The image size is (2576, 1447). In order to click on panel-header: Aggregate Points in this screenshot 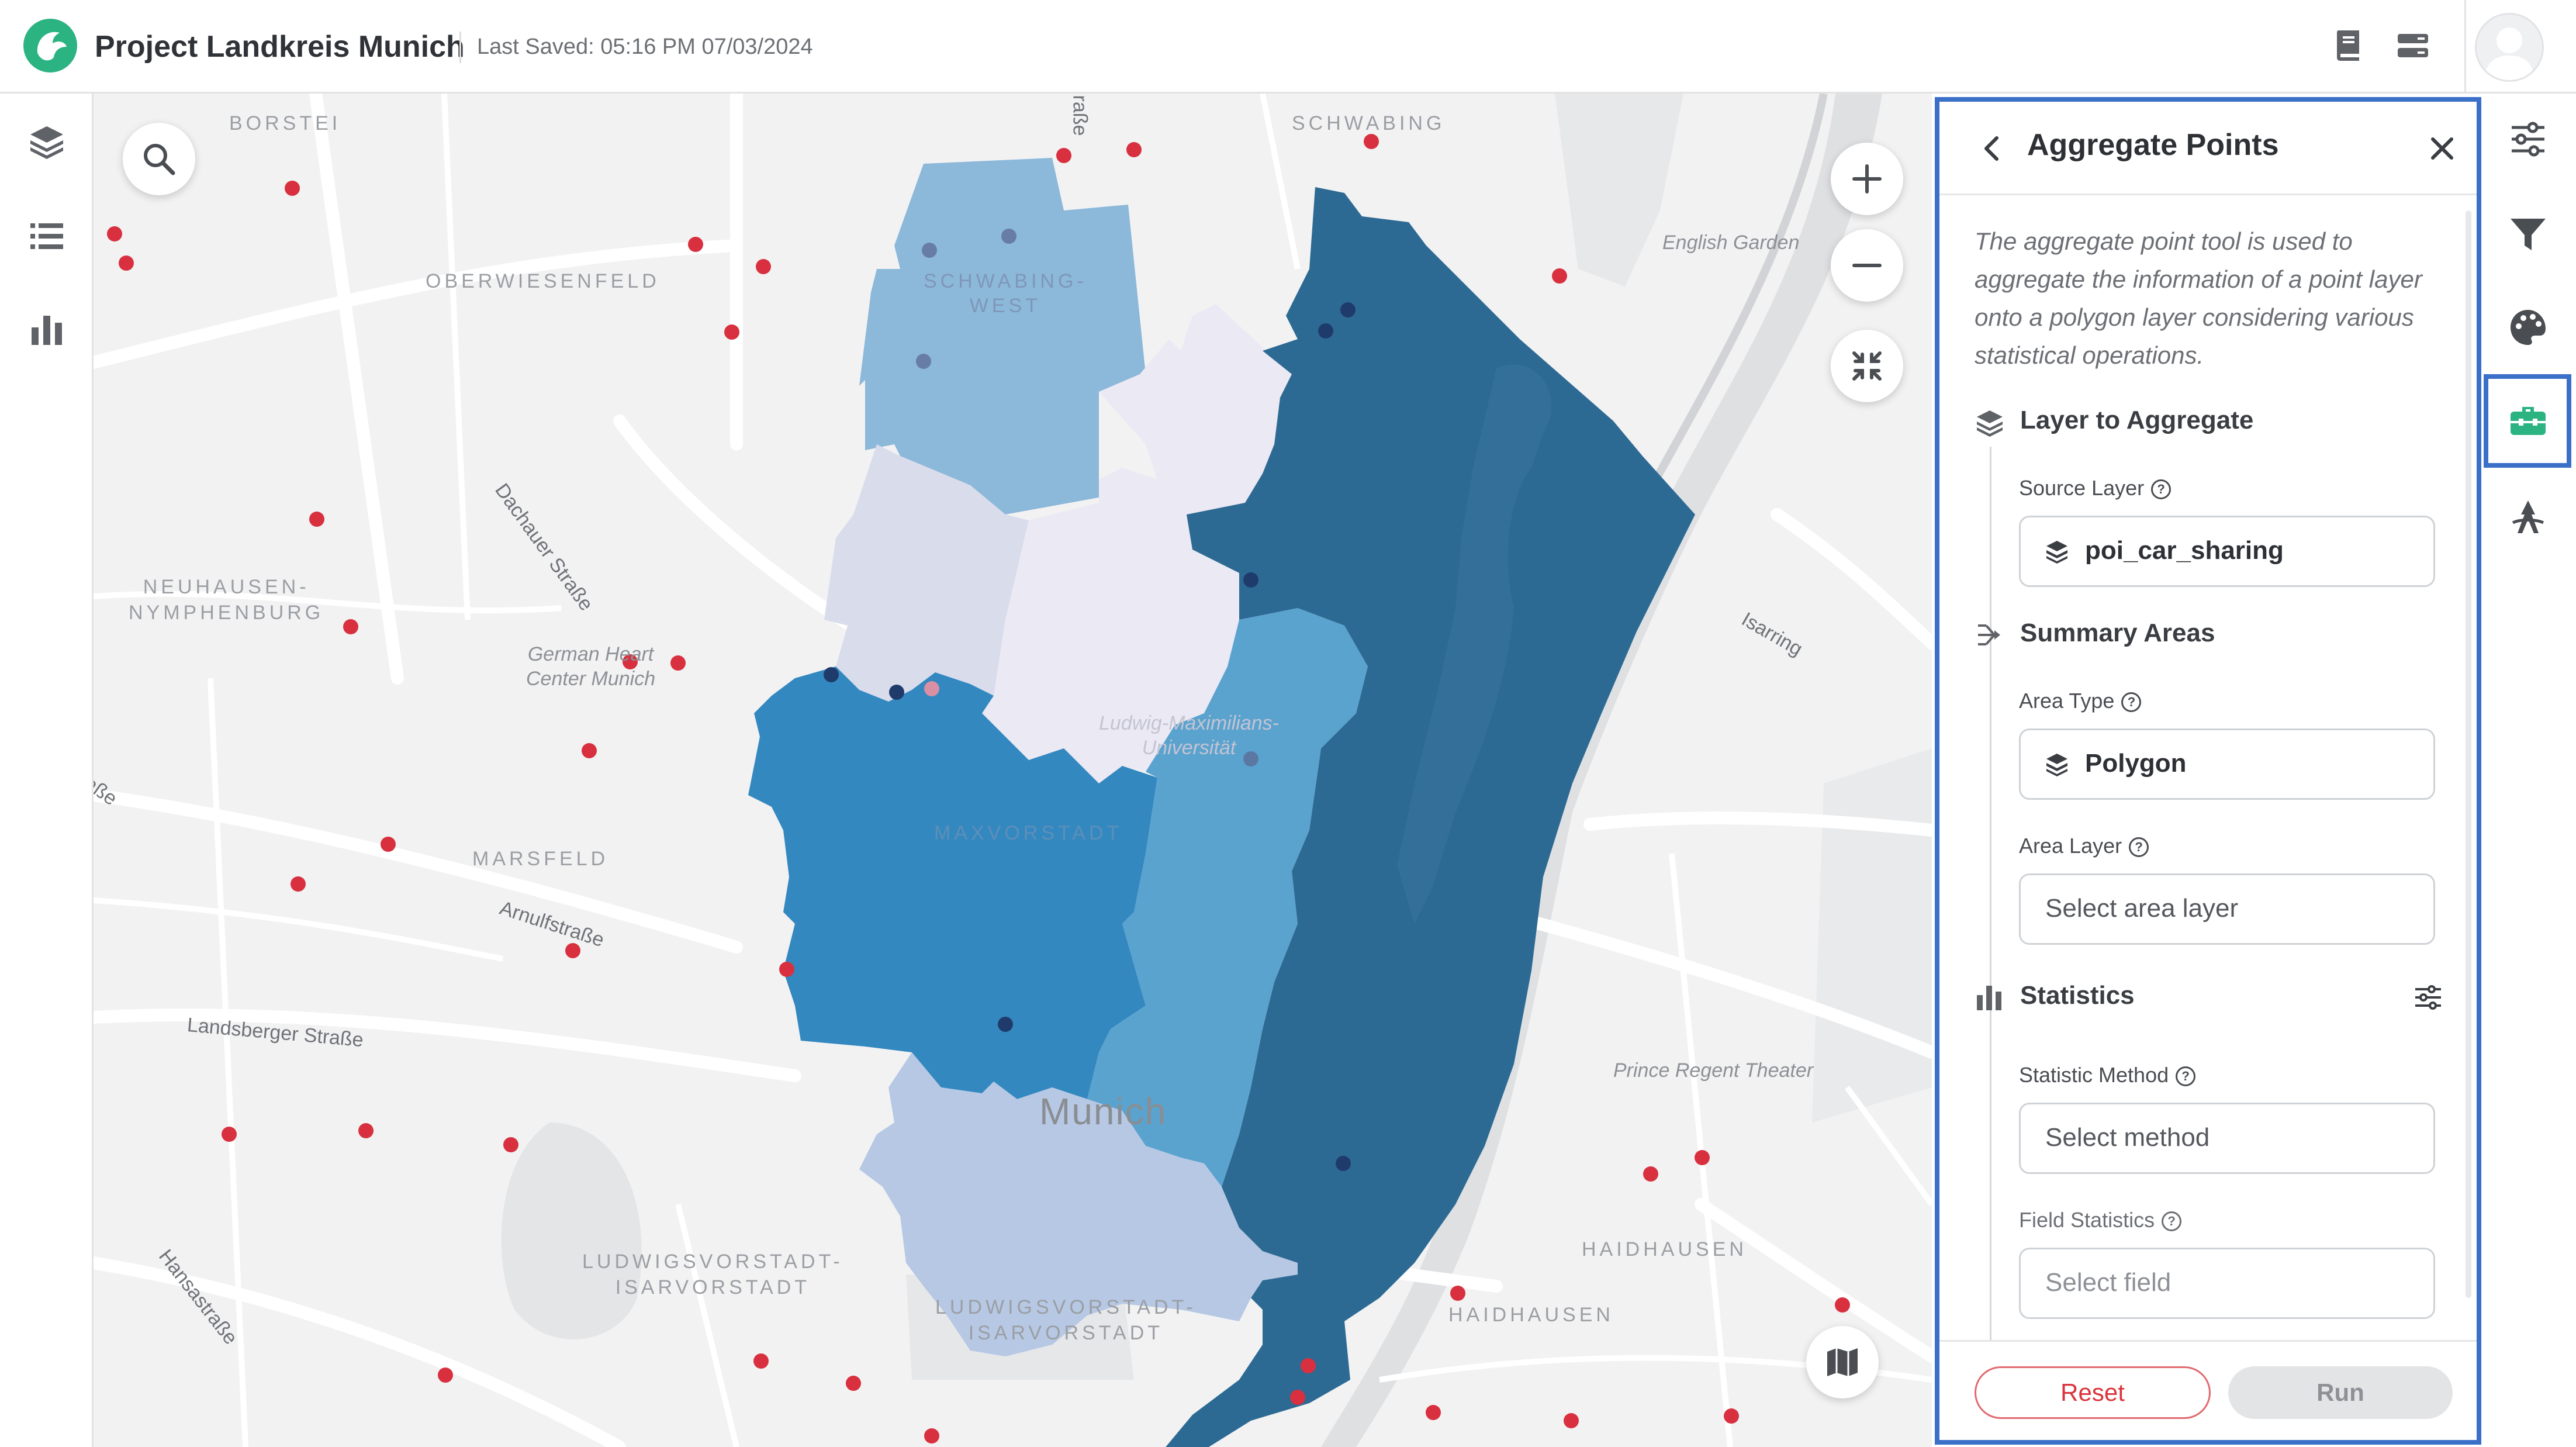, I will do `click(2208, 148)`.